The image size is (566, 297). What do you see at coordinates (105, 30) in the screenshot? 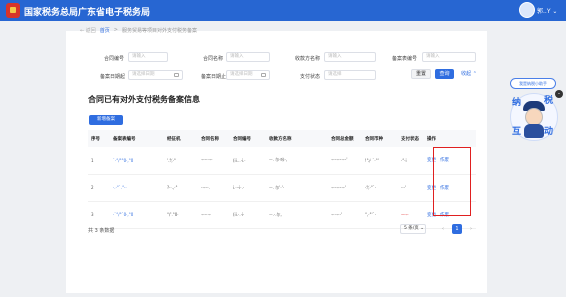
I see `breadcrumb-home: 首页` at bounding box center [105, 30].